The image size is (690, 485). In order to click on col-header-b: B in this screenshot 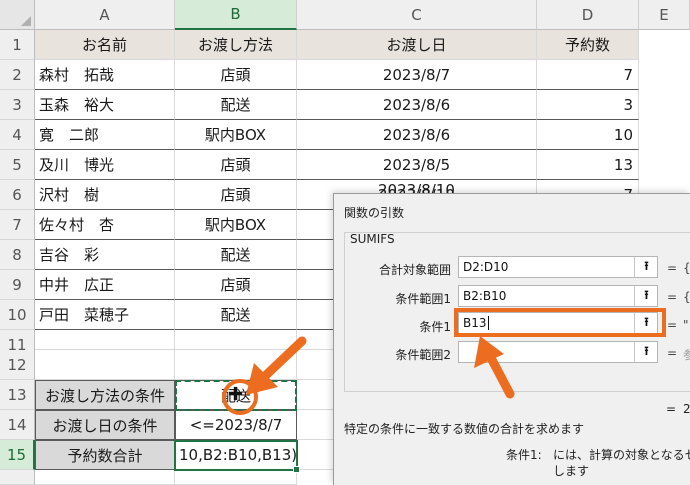, I will do `click(236, 15)`.